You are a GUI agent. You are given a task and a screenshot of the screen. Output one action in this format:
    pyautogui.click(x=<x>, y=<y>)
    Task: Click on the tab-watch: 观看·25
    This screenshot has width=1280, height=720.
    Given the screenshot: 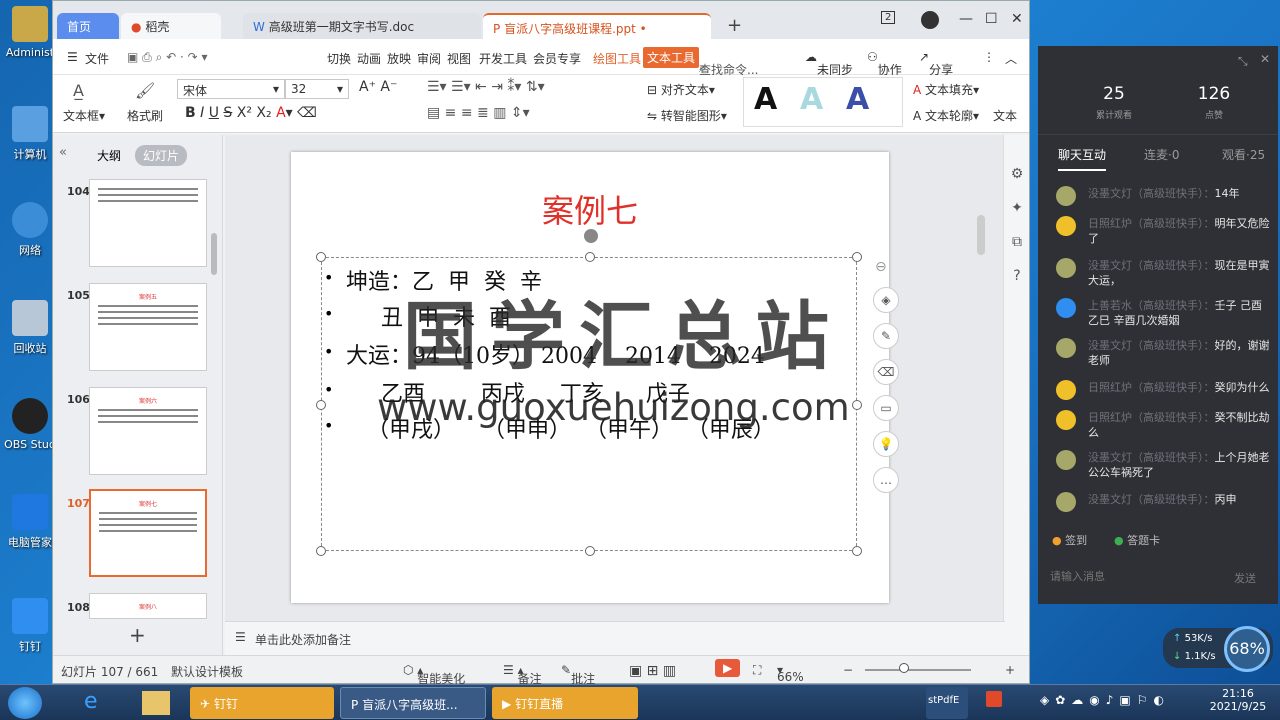 What is the action you would take?
    pyautogui.click(x=1243, y=154)
    